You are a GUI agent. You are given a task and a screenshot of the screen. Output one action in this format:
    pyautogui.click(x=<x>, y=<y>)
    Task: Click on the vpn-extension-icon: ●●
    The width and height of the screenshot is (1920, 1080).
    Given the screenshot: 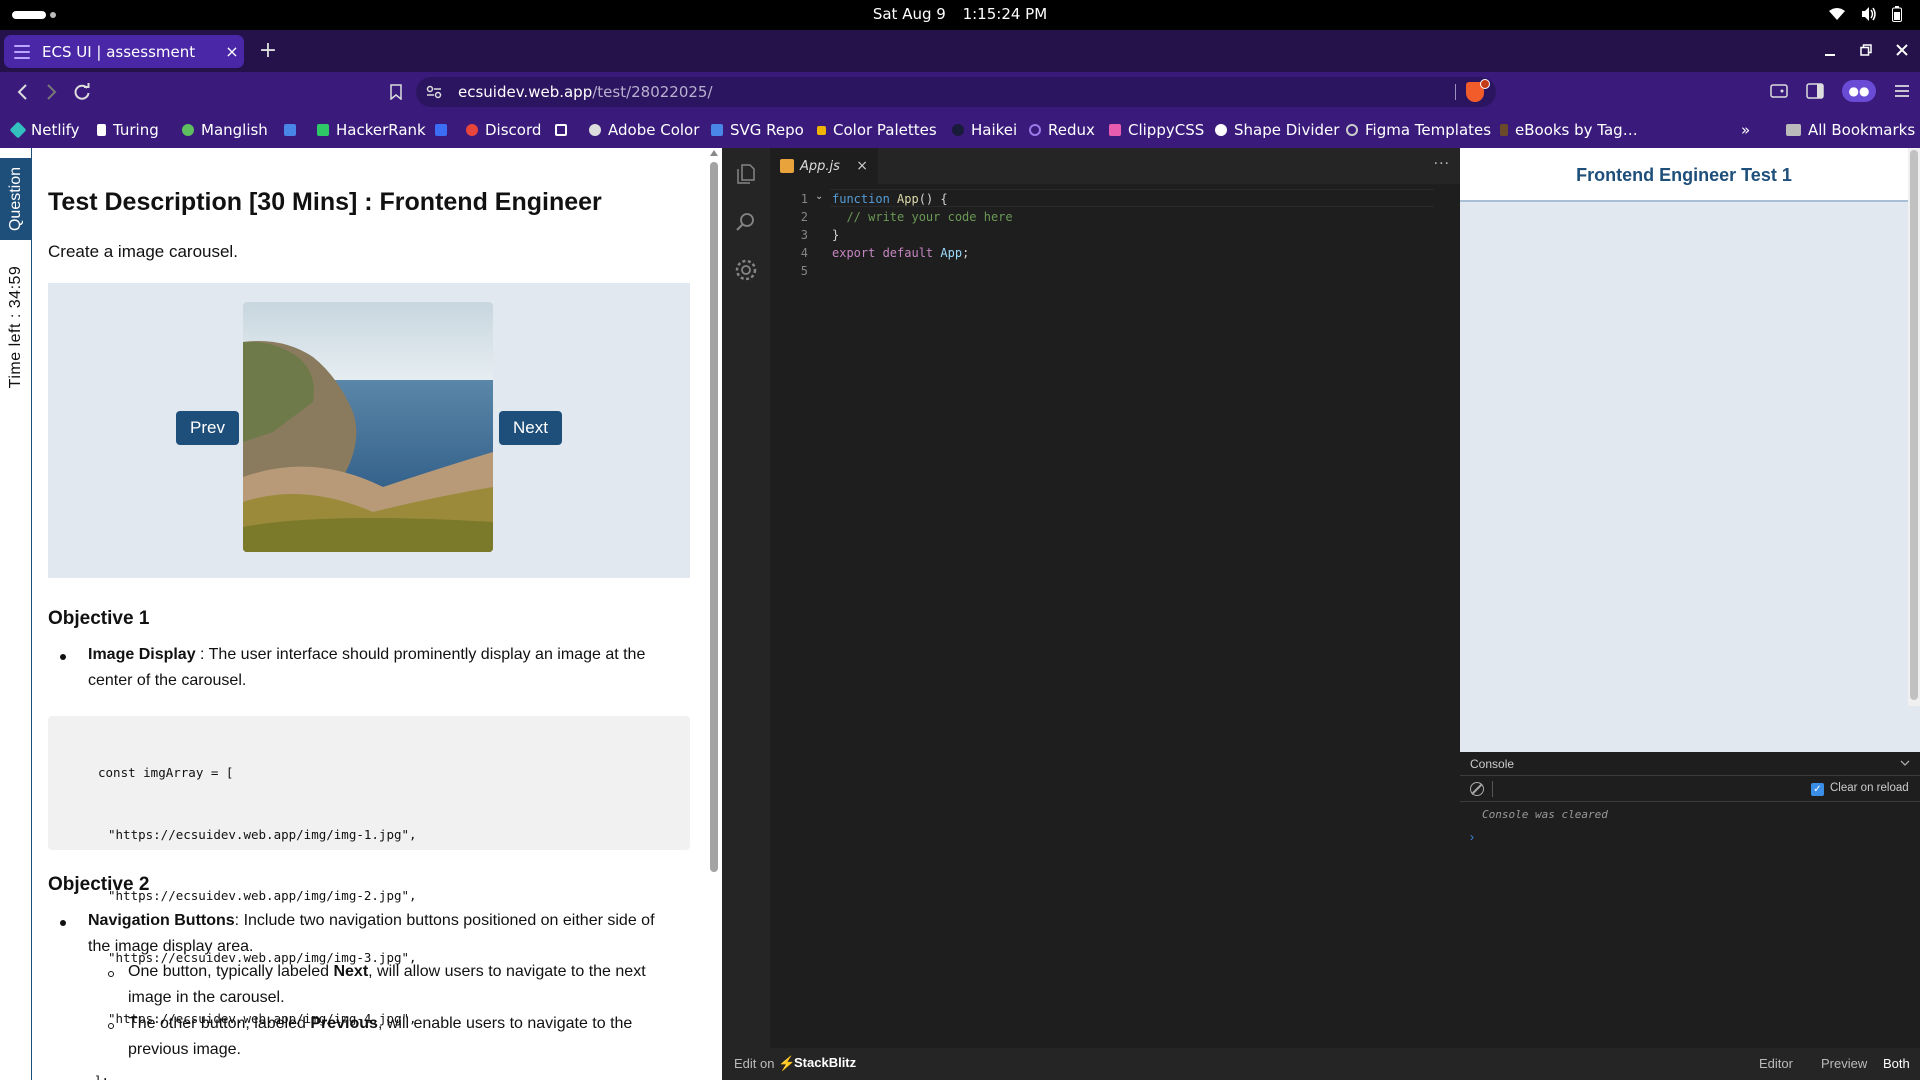 What is the action you would take?
    pyautogui.click(x=1859, y=91)
    